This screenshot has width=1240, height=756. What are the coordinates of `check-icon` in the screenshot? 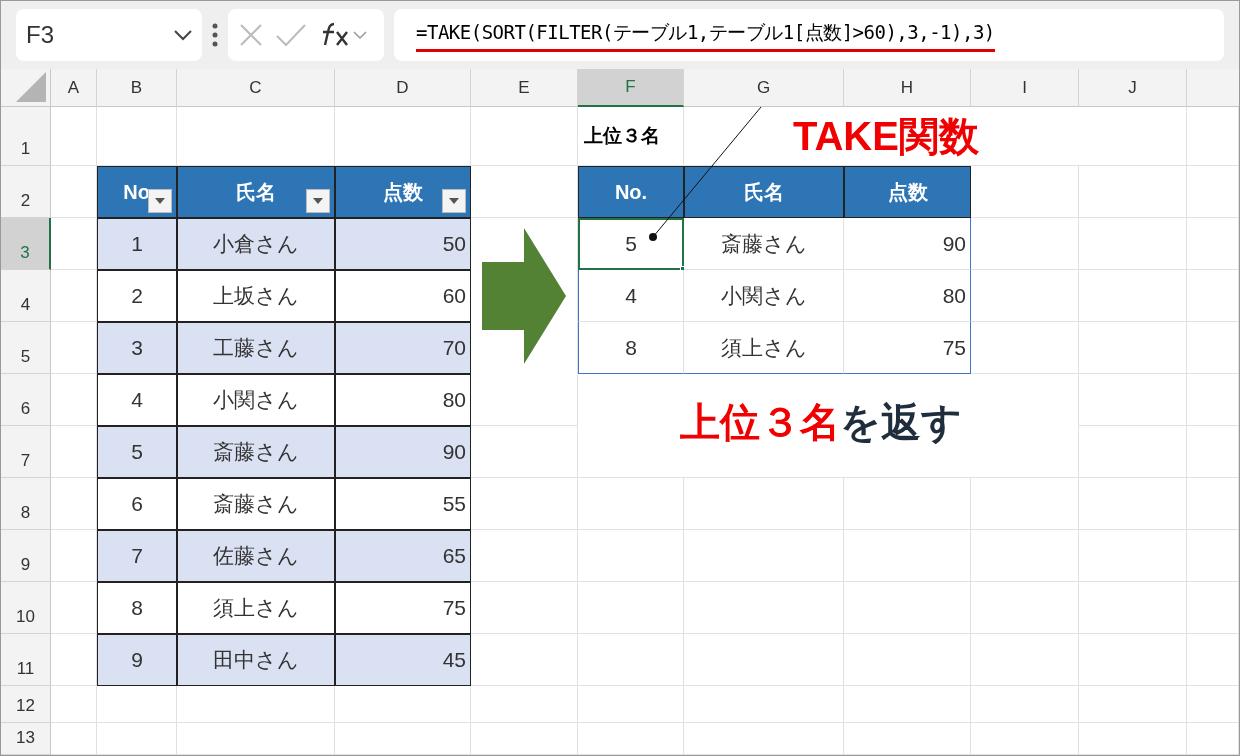 It's located at (291, 35).